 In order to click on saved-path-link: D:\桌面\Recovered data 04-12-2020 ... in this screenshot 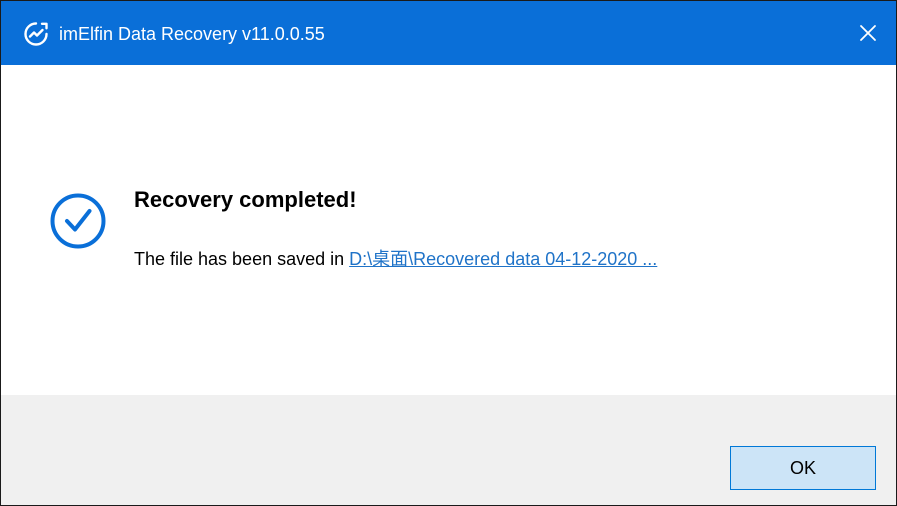, I will do `click(503, 259)`.